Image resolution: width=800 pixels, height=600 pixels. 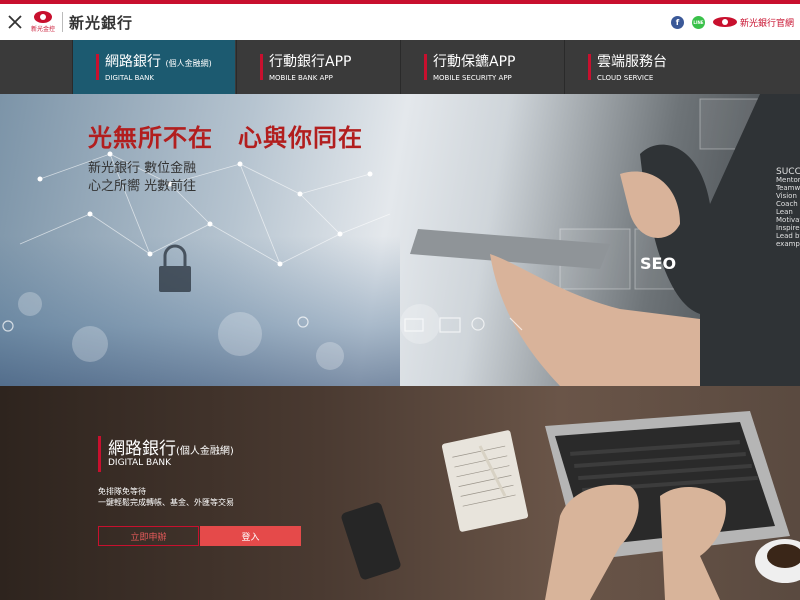 What do you see at coordinates (62, 22) in the screenshot?
I see `logo-divider` at bounding box center [62, 22].